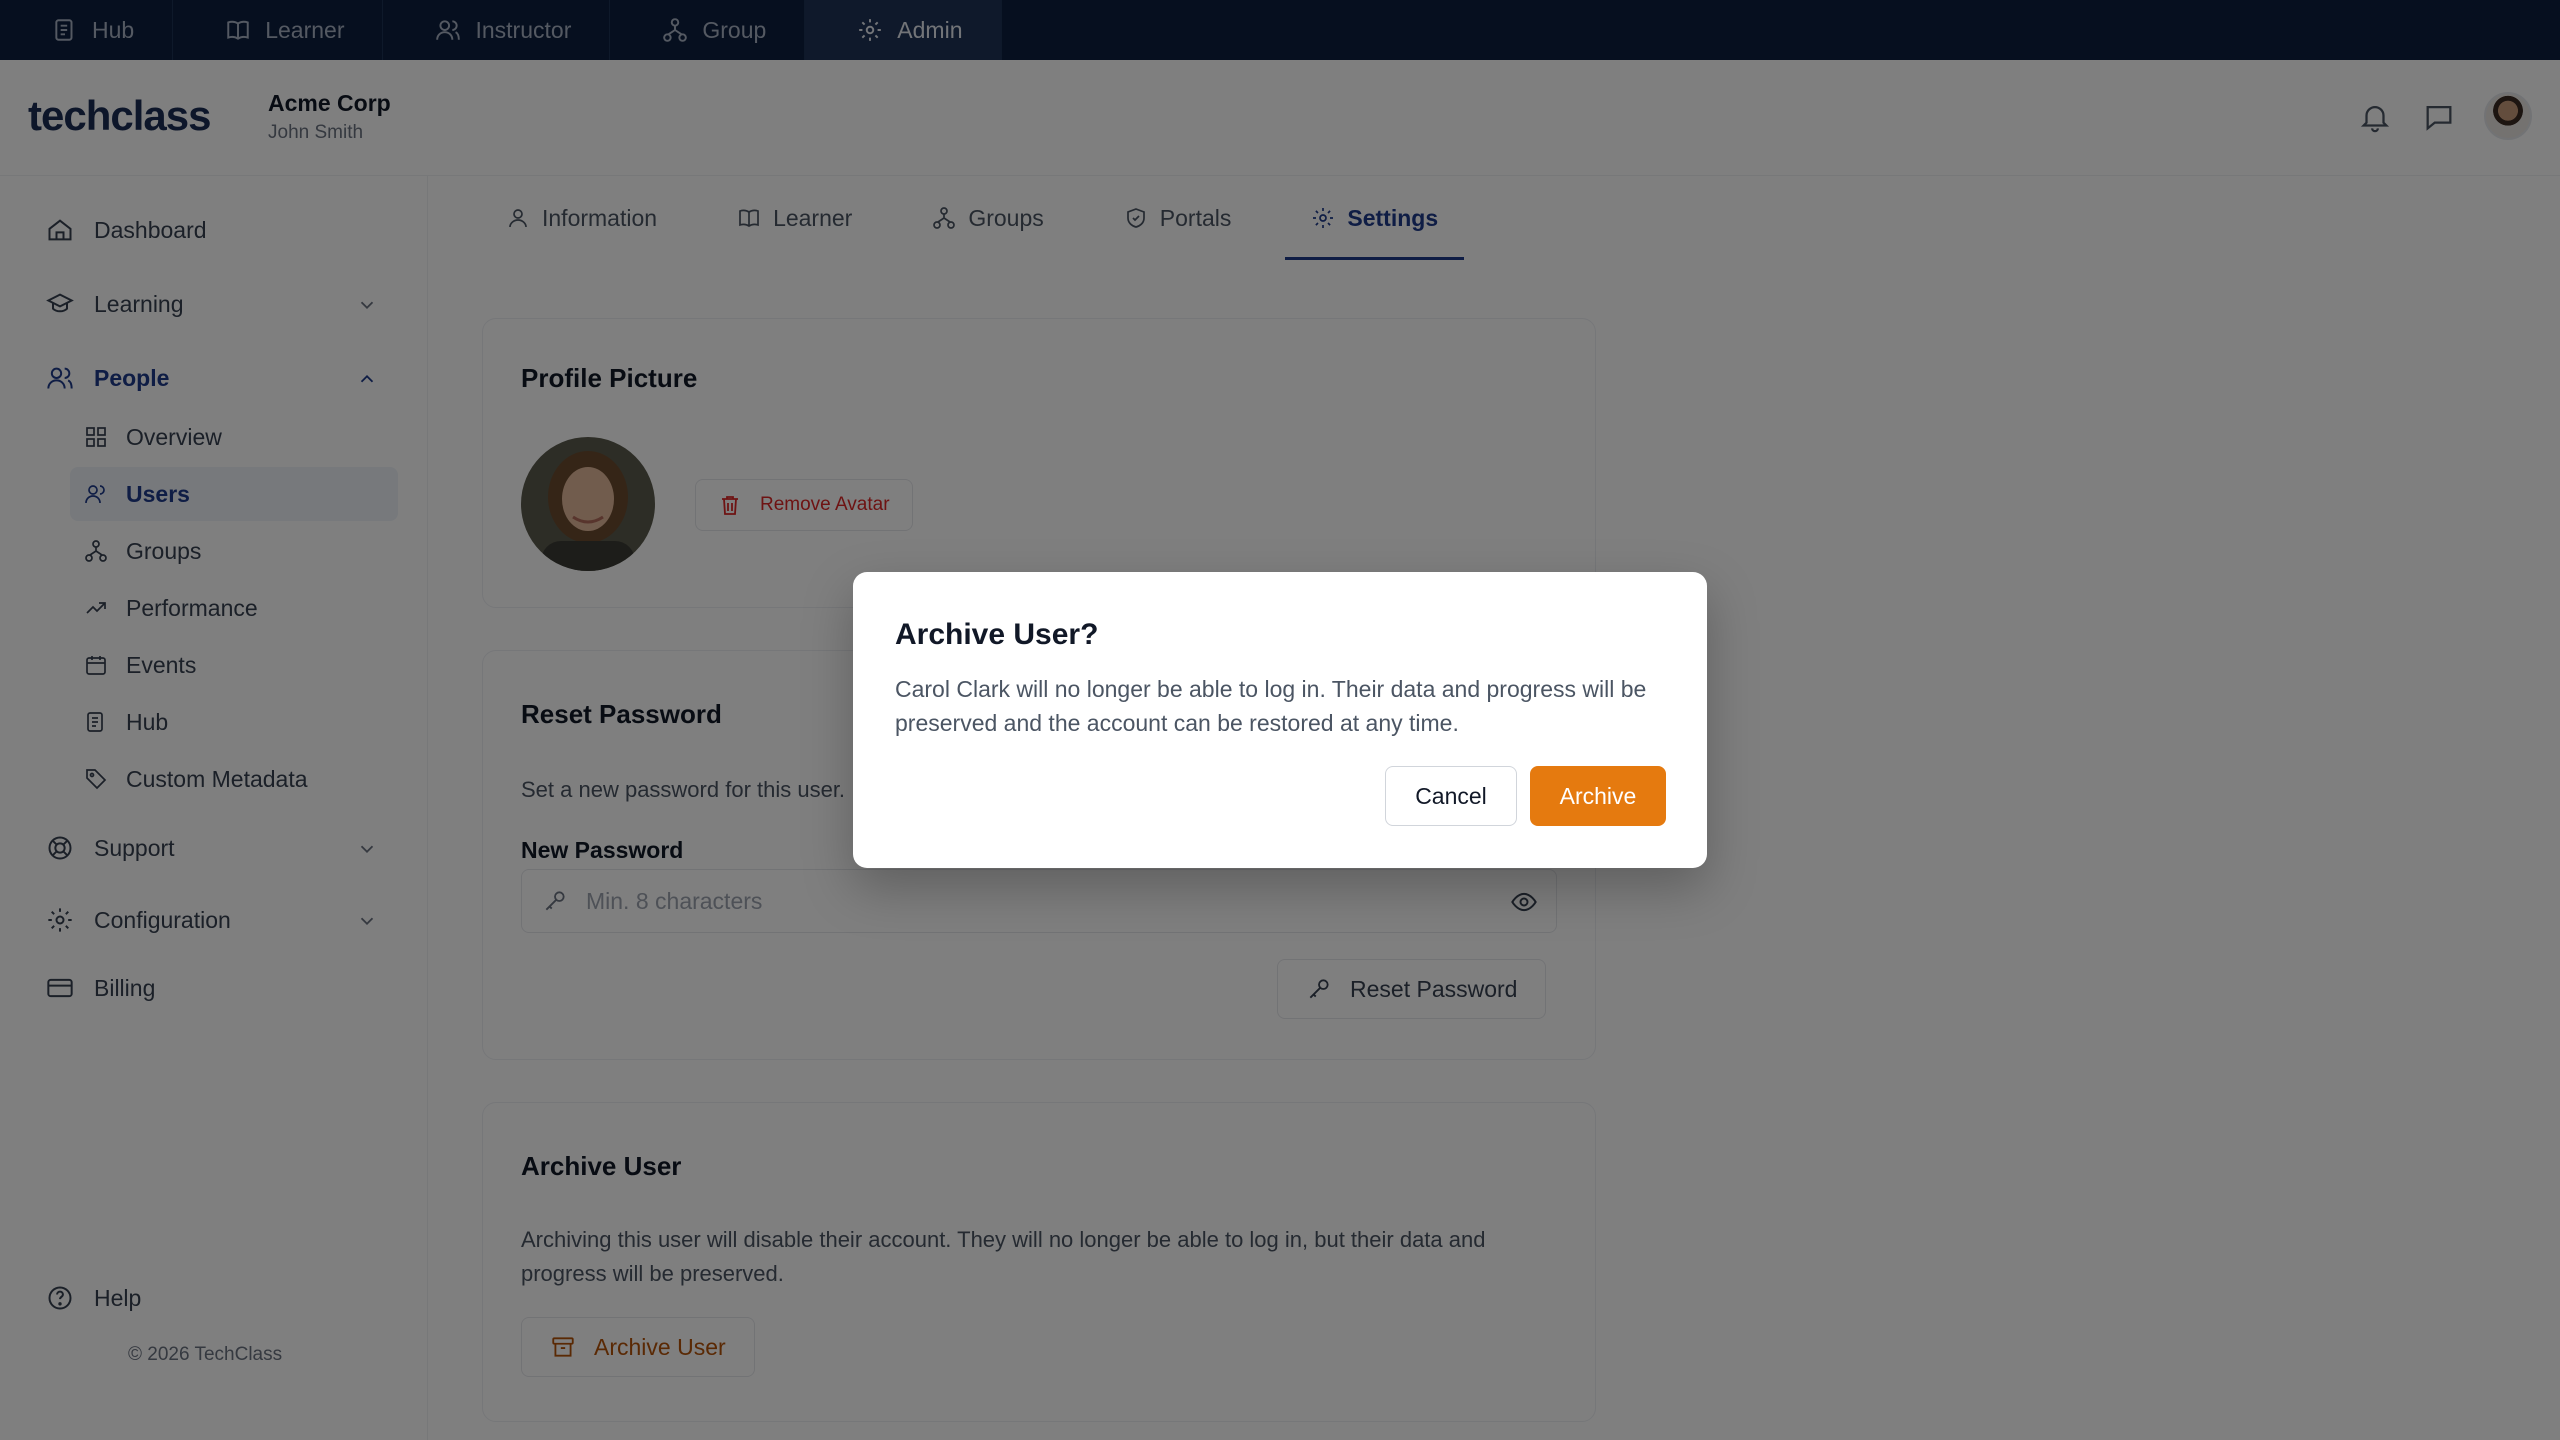  Describe the element at coordinates (1598, 796) in the screenshot. I see `archive-confirm-button: Archive` at that location.